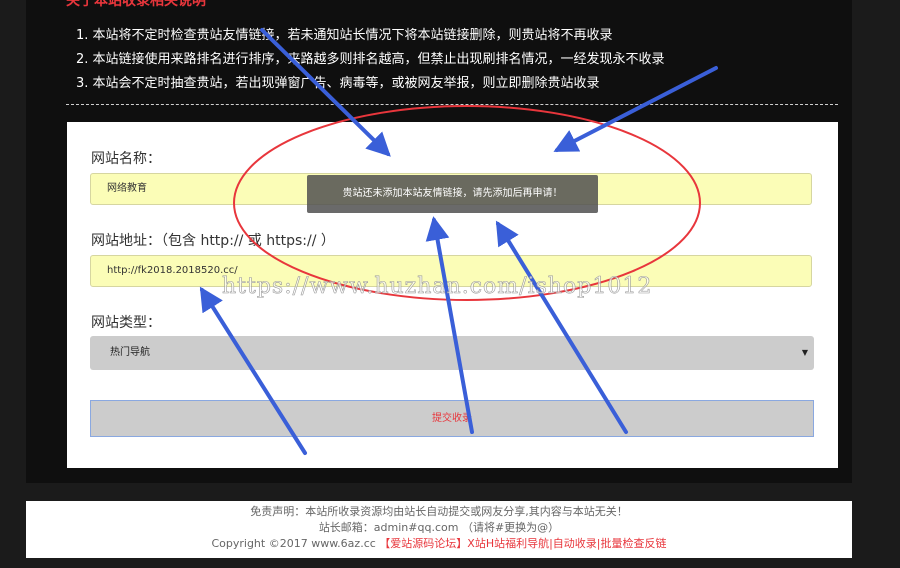  What do you see at coordinates (452, 104) in the screenshot?
I see `dashed-divider` at bounding box center [452, 104].